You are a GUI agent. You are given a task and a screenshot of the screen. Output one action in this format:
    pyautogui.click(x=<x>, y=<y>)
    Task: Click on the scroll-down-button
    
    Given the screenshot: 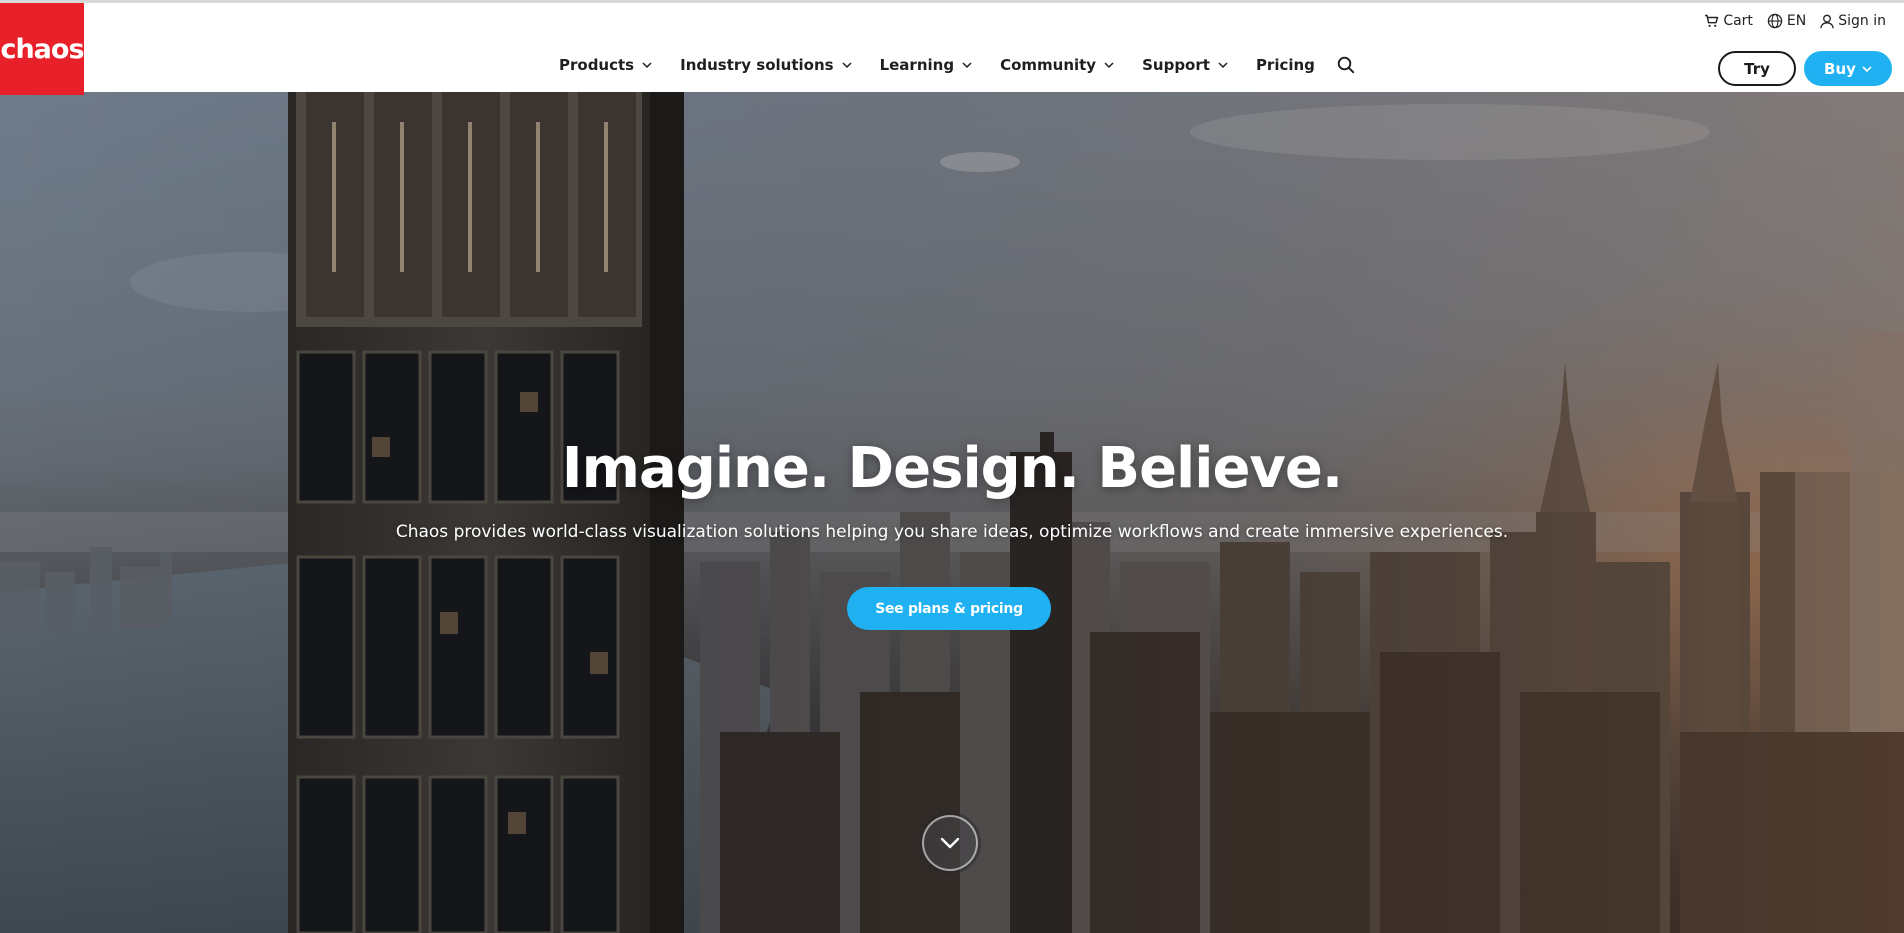 What is the action you would take?
    pyautogui.click(x=950, y=843)
    